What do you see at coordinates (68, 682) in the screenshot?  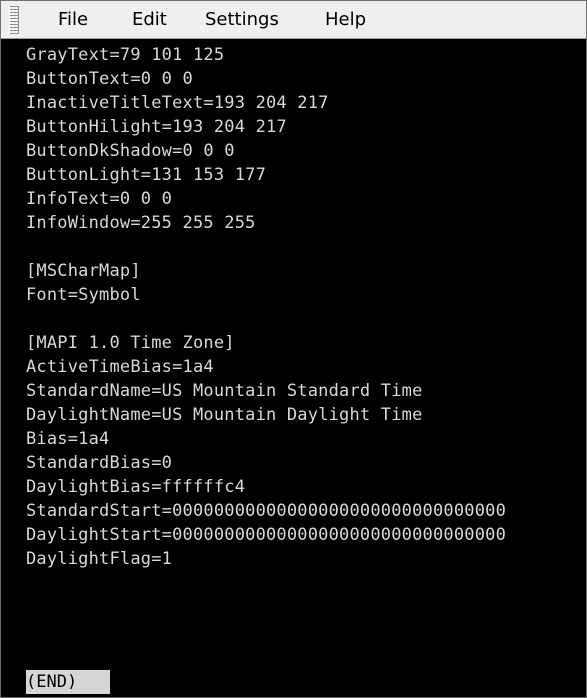 I see `pager-end-prompt: (END)` at bounding box center [68, 682].